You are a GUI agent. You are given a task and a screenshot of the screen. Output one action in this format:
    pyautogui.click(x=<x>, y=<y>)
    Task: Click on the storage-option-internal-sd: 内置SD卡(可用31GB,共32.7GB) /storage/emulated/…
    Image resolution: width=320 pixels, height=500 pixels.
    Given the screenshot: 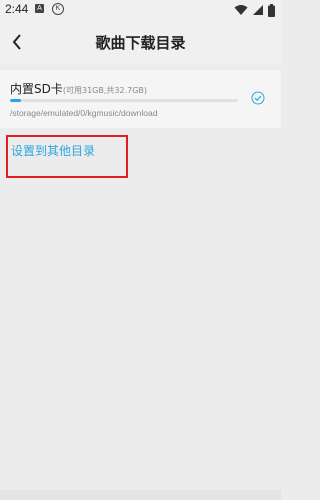 What is the action you would take?
    pyautogui.click(x=140, y=99)
    